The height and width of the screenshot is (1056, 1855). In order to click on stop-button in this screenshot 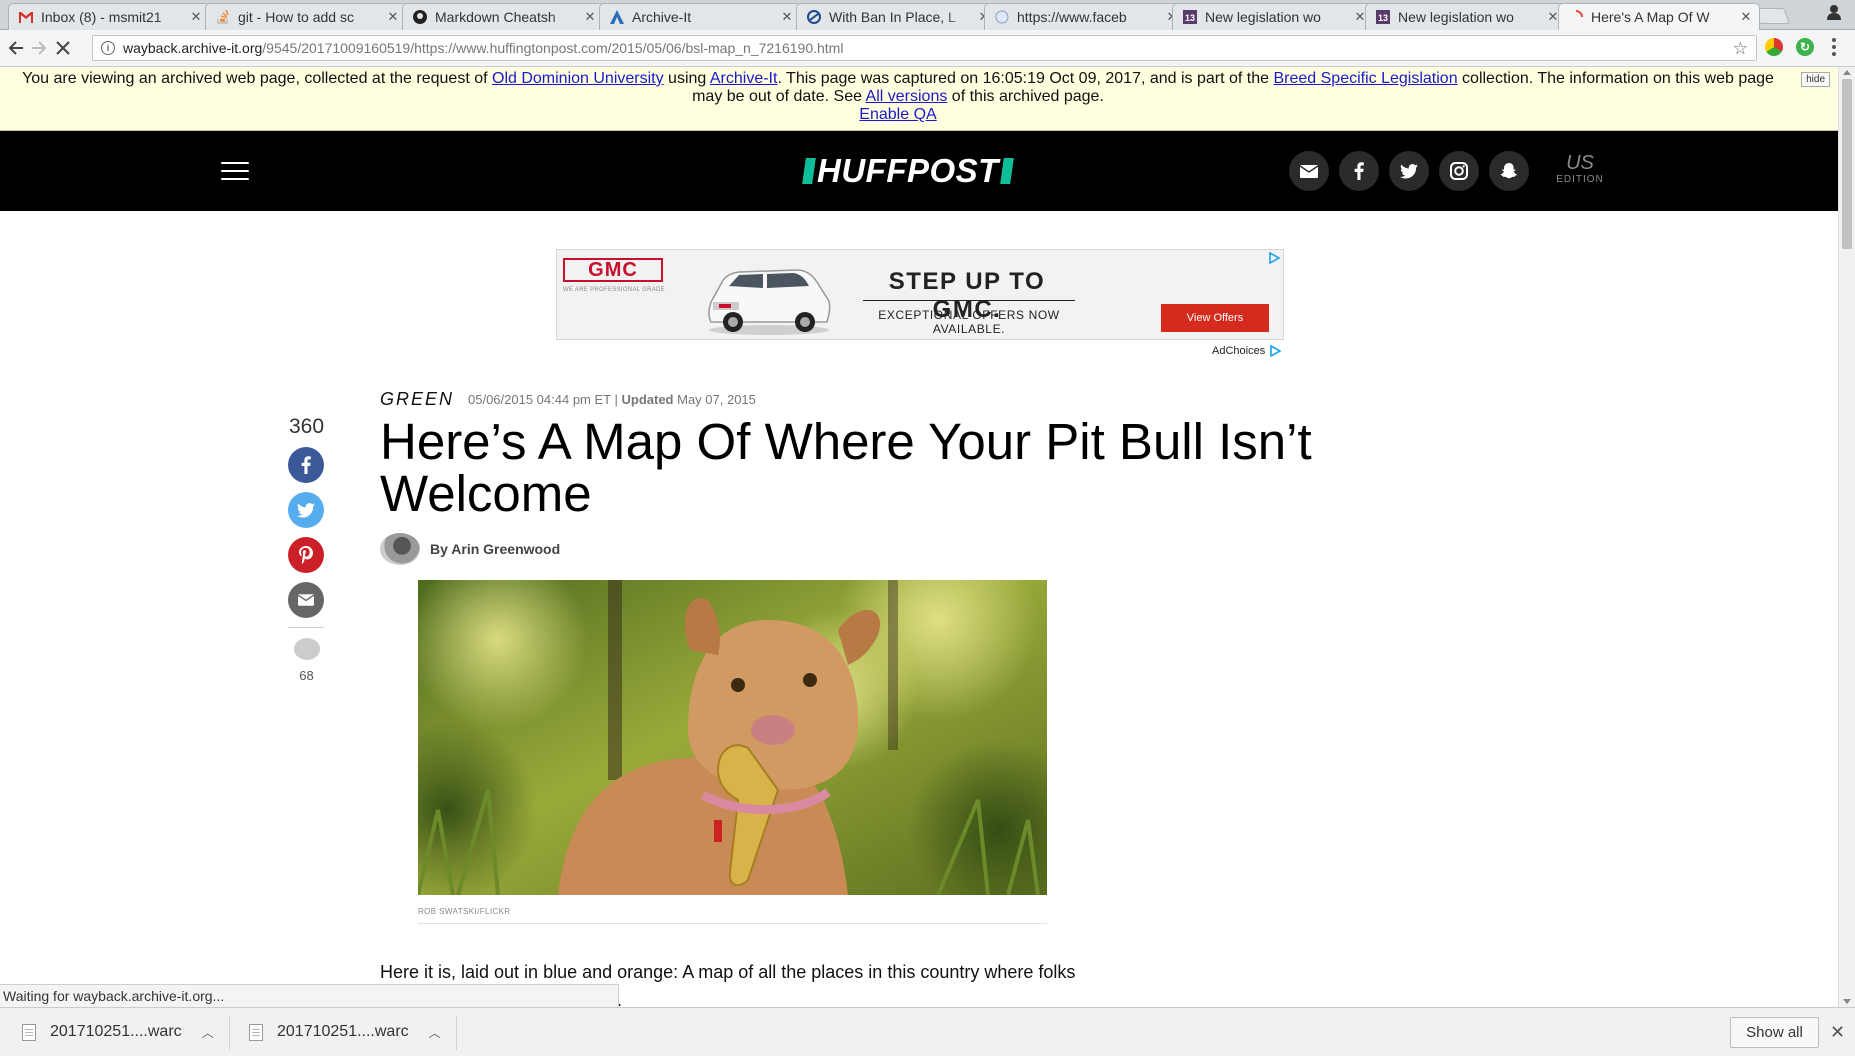, I will do `click(63, 48)`.